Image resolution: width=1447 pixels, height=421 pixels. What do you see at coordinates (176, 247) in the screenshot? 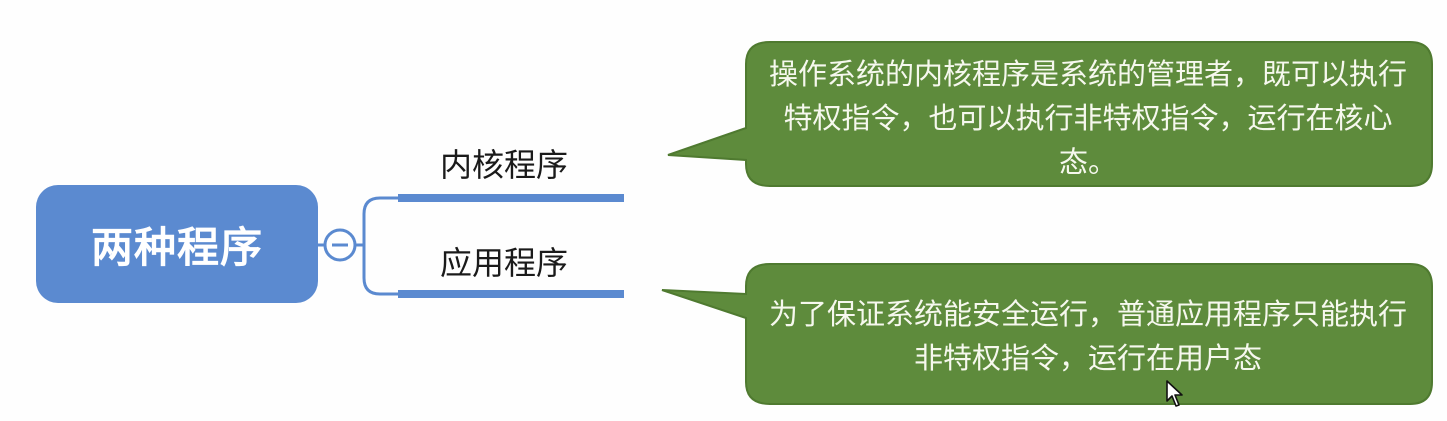
I see `root-node-label: 两种程序` at bounding box center [176, 247].